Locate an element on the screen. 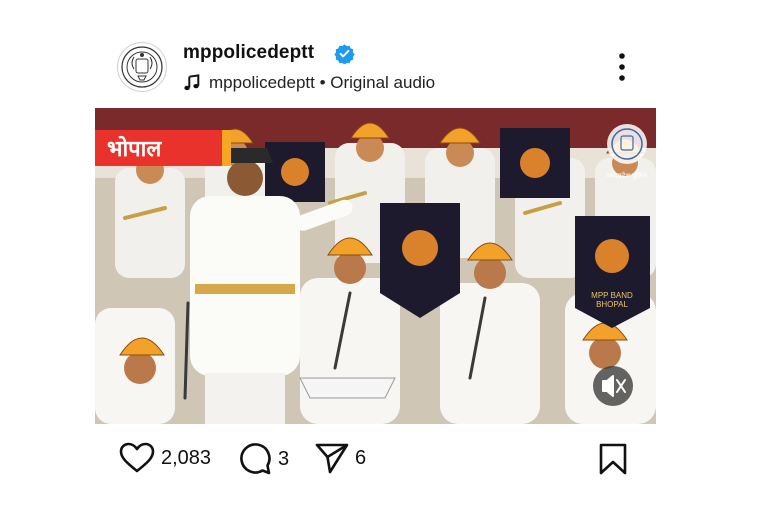  share-count: 6 is located at coordinates (360, 458).